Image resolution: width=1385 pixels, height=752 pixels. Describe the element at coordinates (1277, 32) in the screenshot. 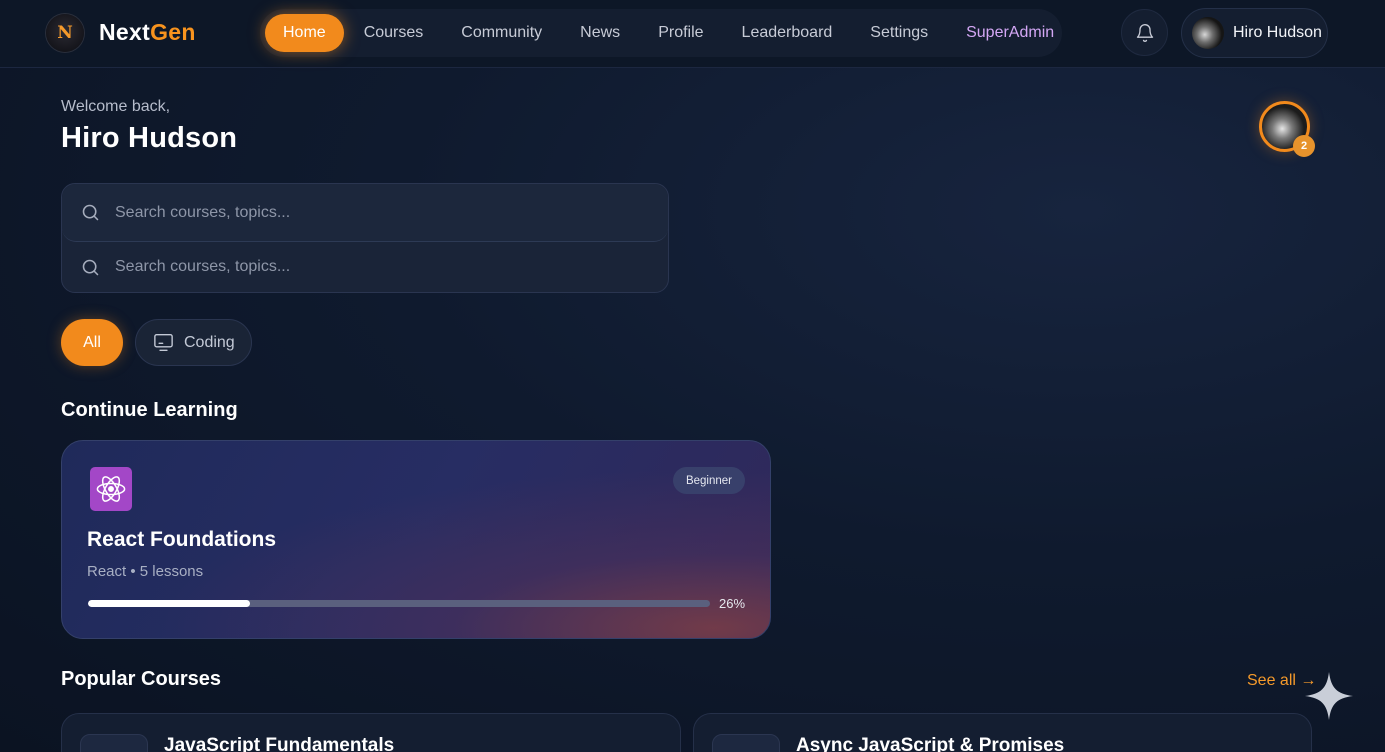

I see `user-name: Hiro Hudson` at that location.